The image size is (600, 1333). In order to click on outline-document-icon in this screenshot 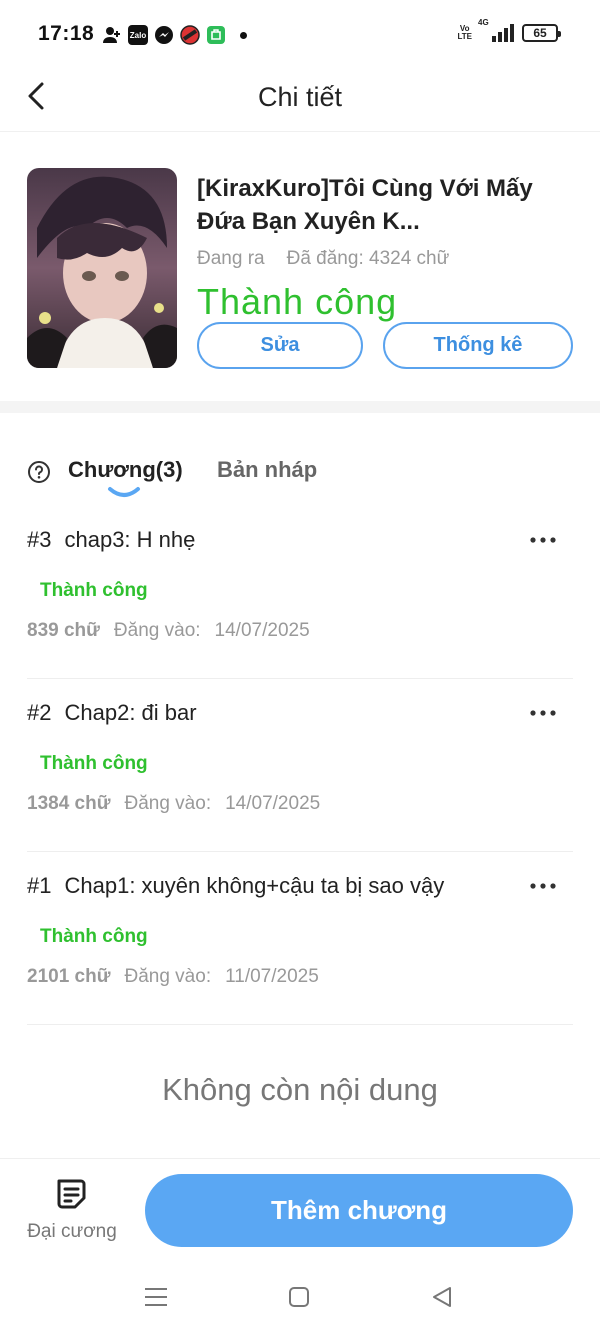, I will do `click(72, 1194)`.